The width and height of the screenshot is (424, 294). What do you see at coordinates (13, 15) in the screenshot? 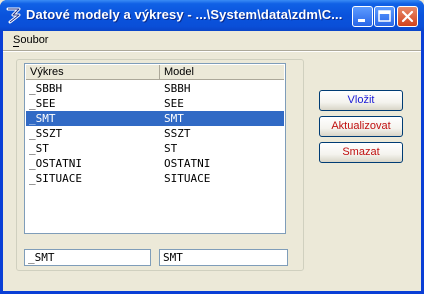
I see `app-logo-icon` at bounding box center [13, 15].